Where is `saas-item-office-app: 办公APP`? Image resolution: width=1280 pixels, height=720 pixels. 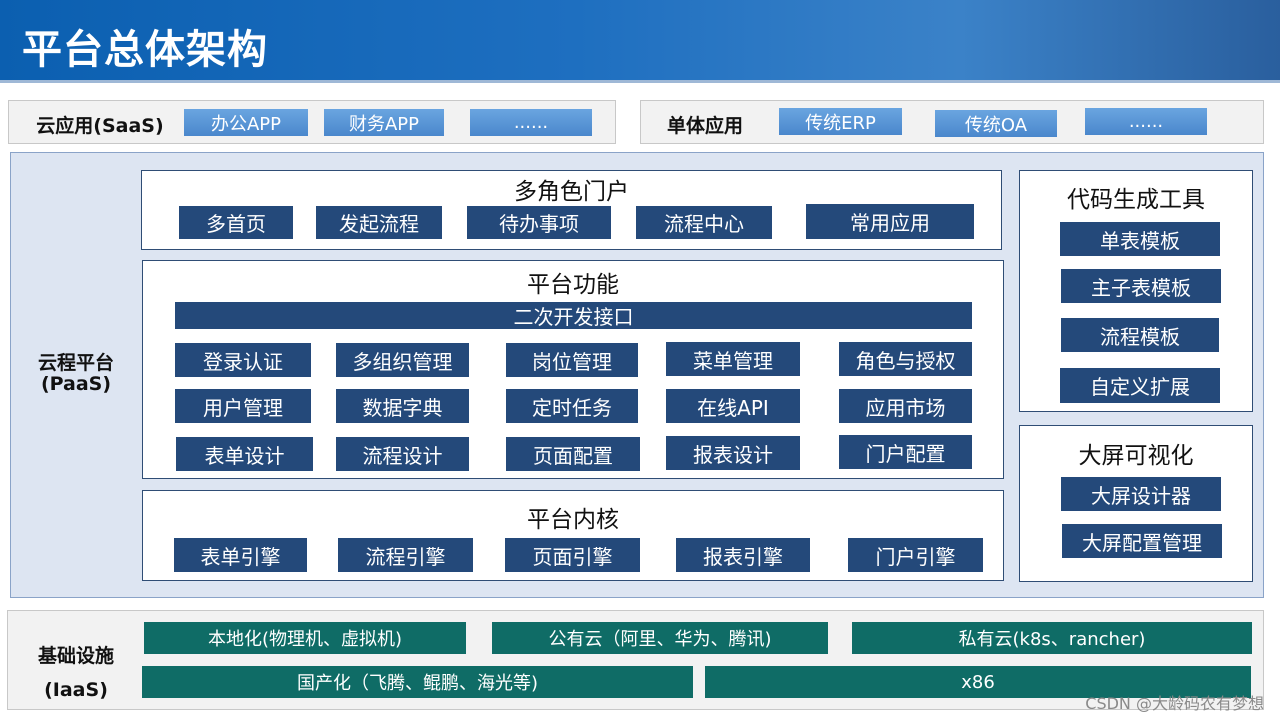 saas-item-office-app: 办公APP is located at coordinates (246, 122).